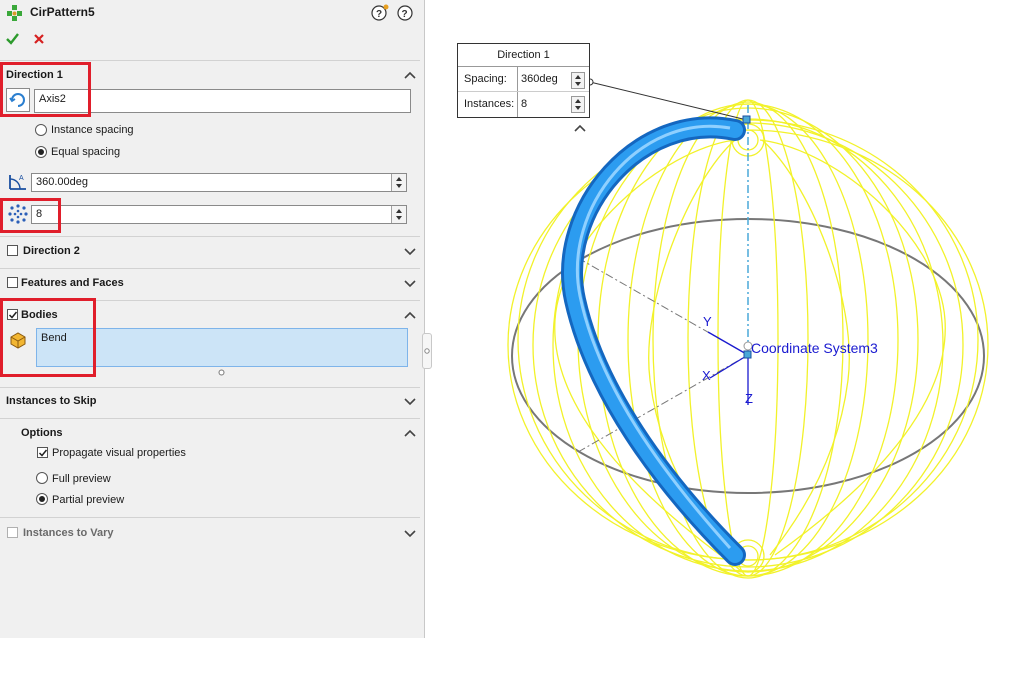 Image resolution: width=1016 pixels, height=698 pixels. I want to click on callout-instances-value: 8, so click(524, 104).